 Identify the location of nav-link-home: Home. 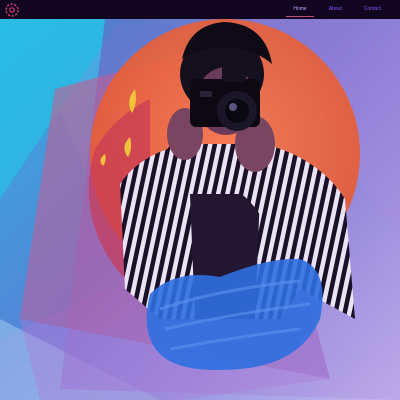
(299, 9).